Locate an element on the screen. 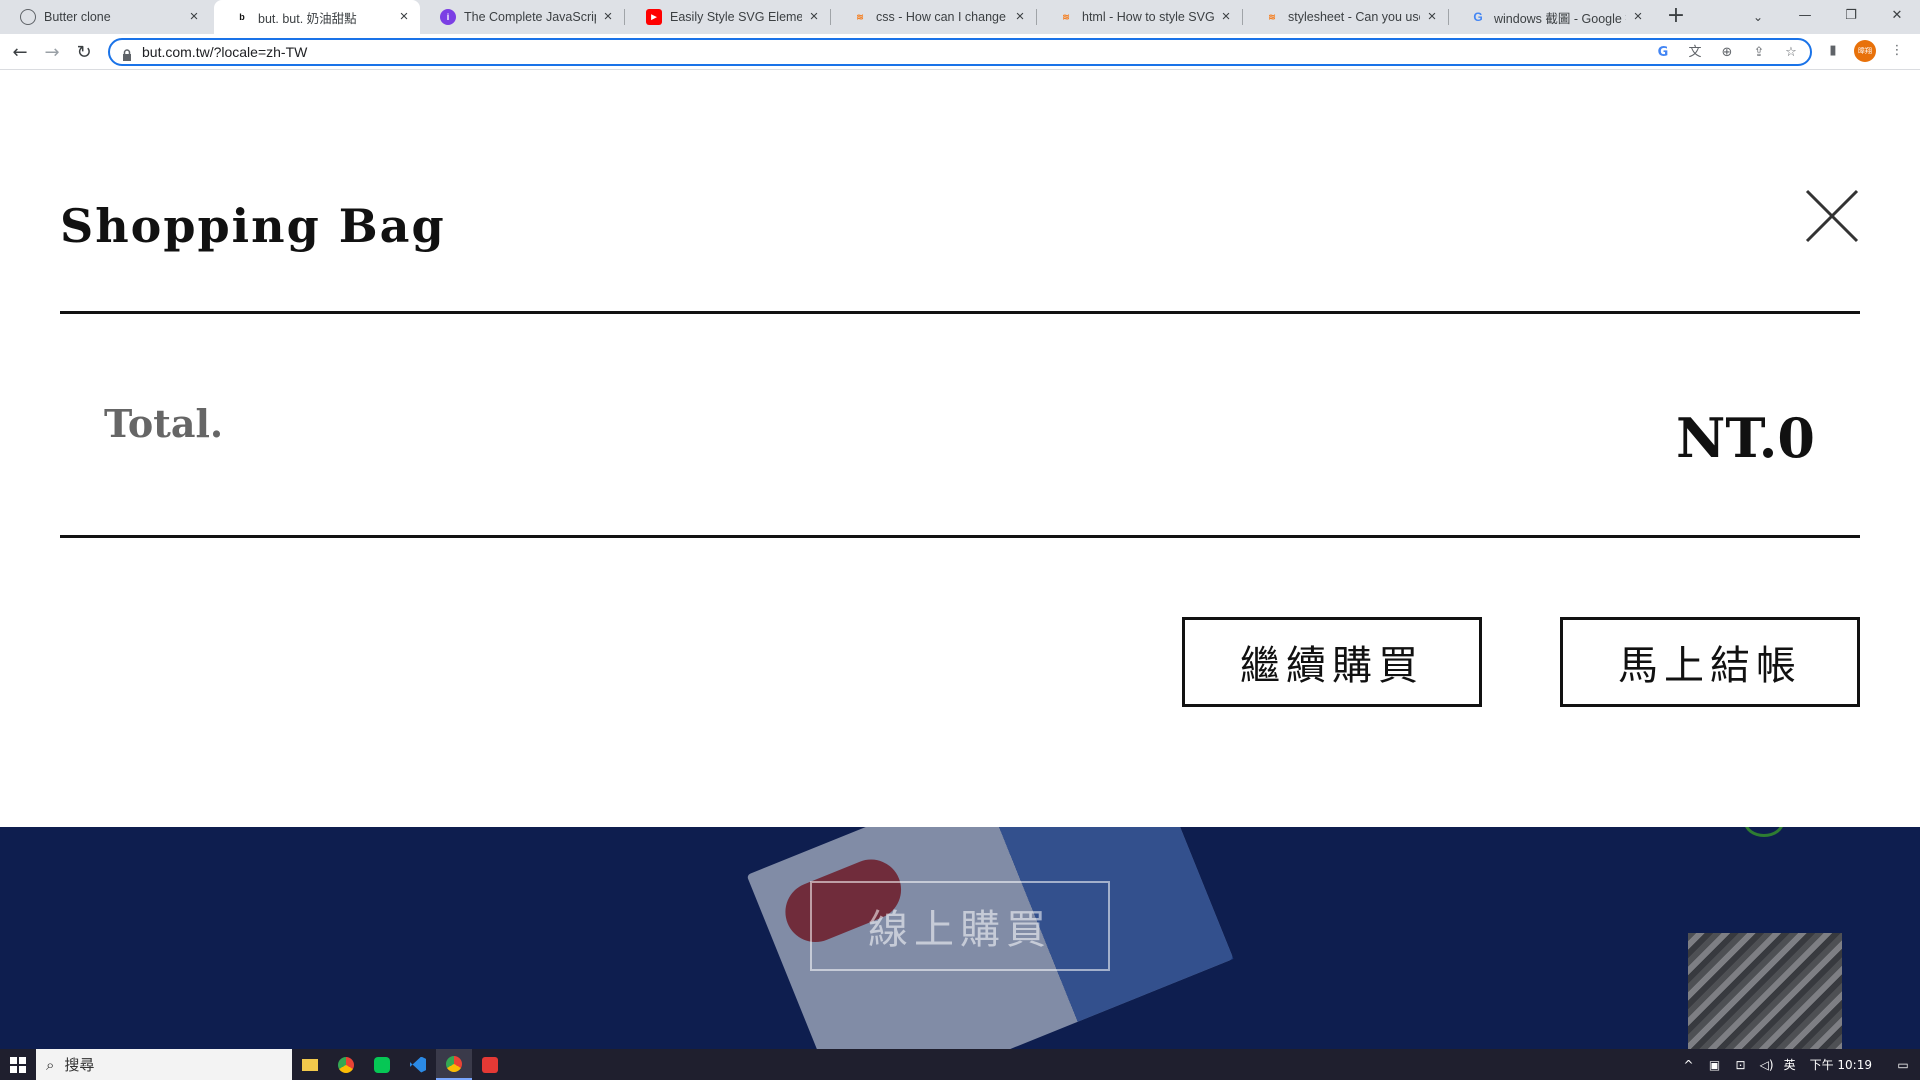 Image resolution: width=1920 pixels, height=1080 pixels. total-value: NT.0 is located at coordinates (1745, 438).